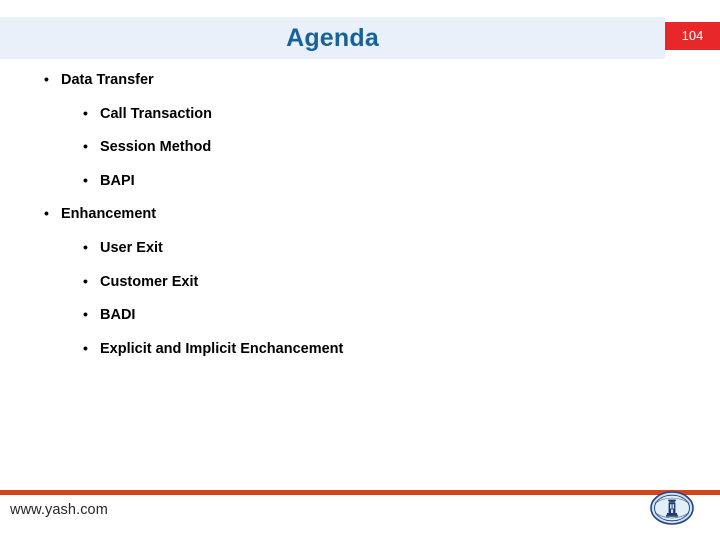  What do you see at coordinates (107, 80) in the screenshot?
I see `list-item-label: Data Transfer` at bounding box center [107, 80].